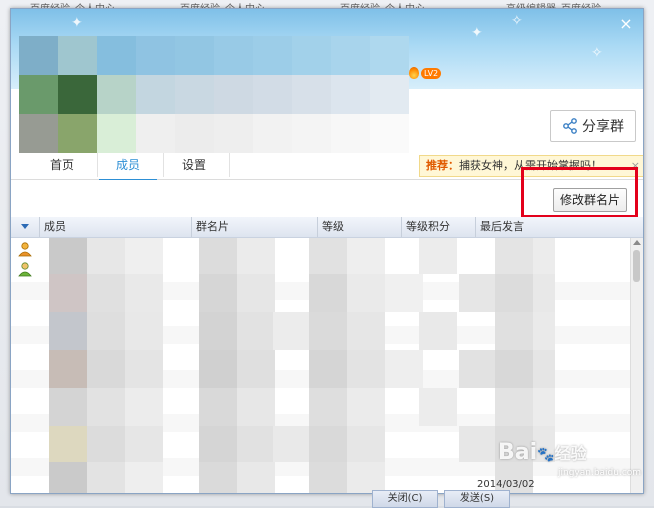 Image resolution: width=654 pixels, height=508 pixels. What do you see at coordinates (438, 227) in the screenshot?
I see `column-level-points: 等级积分` at bounding box center [438, 227].